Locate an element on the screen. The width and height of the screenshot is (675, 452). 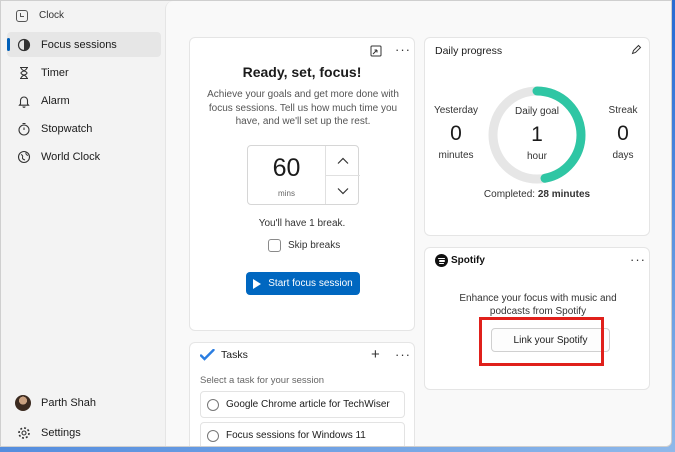
sidebar-item-world-clock: World Clock is located at coordinates (84, 156).